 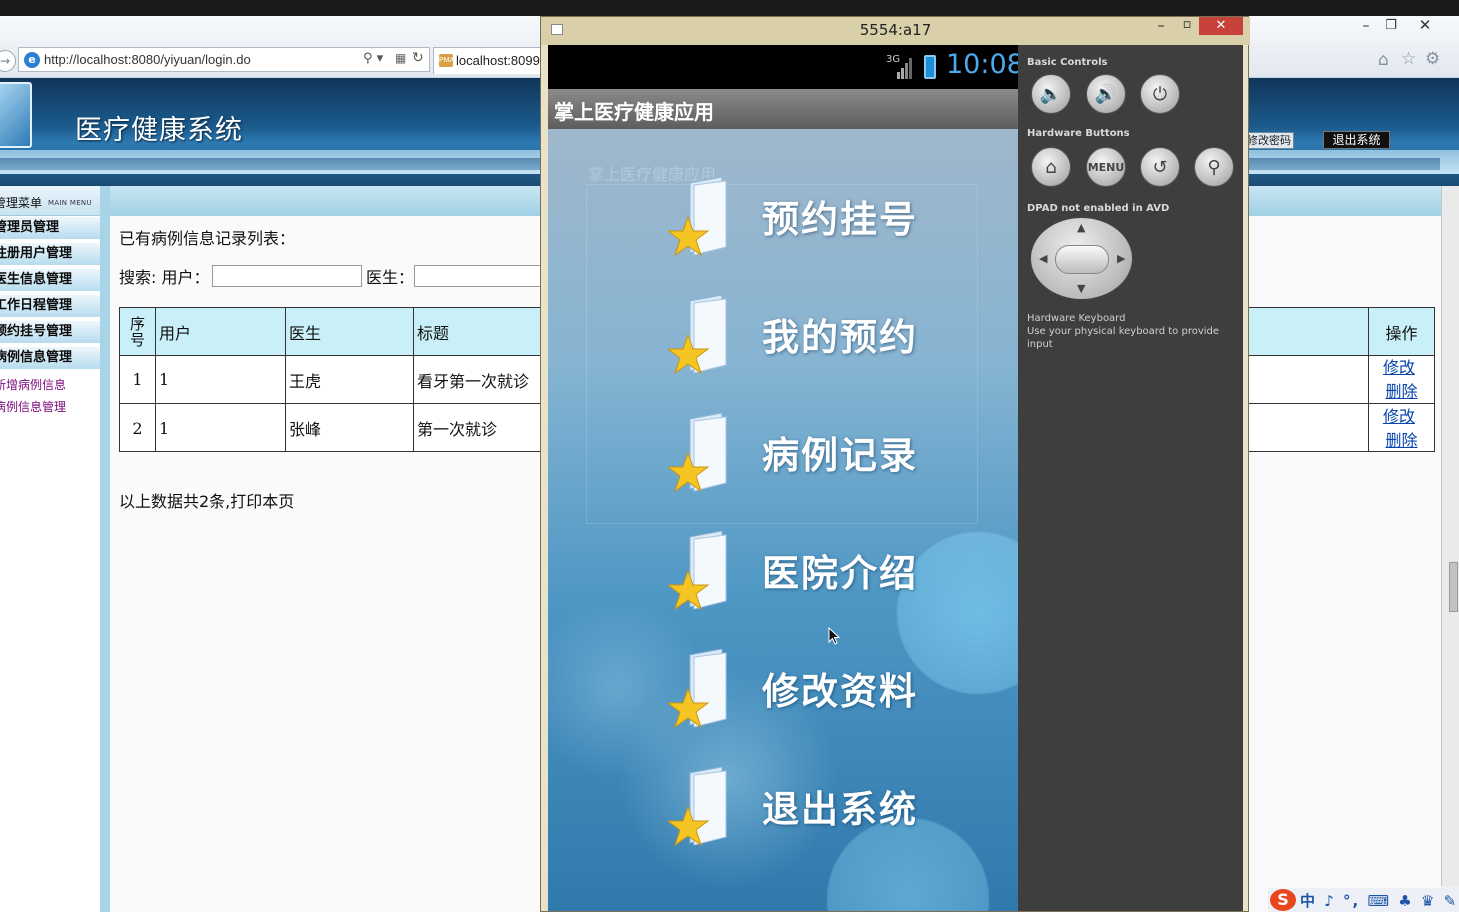 I want to click on page-scrollbar, so click(x=1450, y=536).